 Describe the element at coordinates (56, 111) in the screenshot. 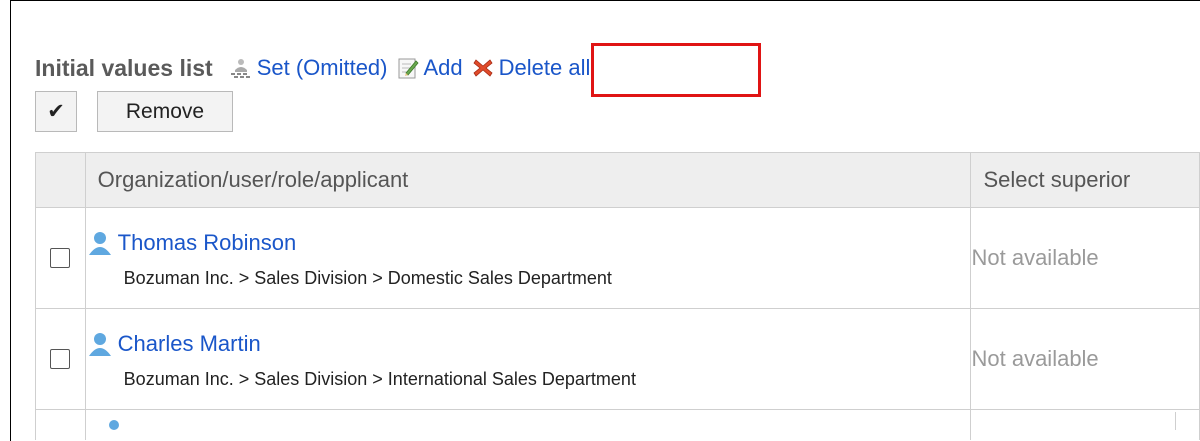

I see `select-all-button: ✔` at that location.